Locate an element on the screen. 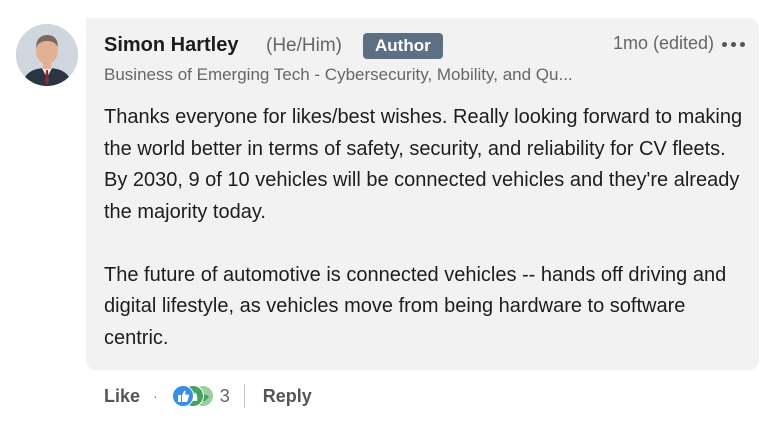  comment-actions: Like · 3 Reply is located at coordinates (208, 396).